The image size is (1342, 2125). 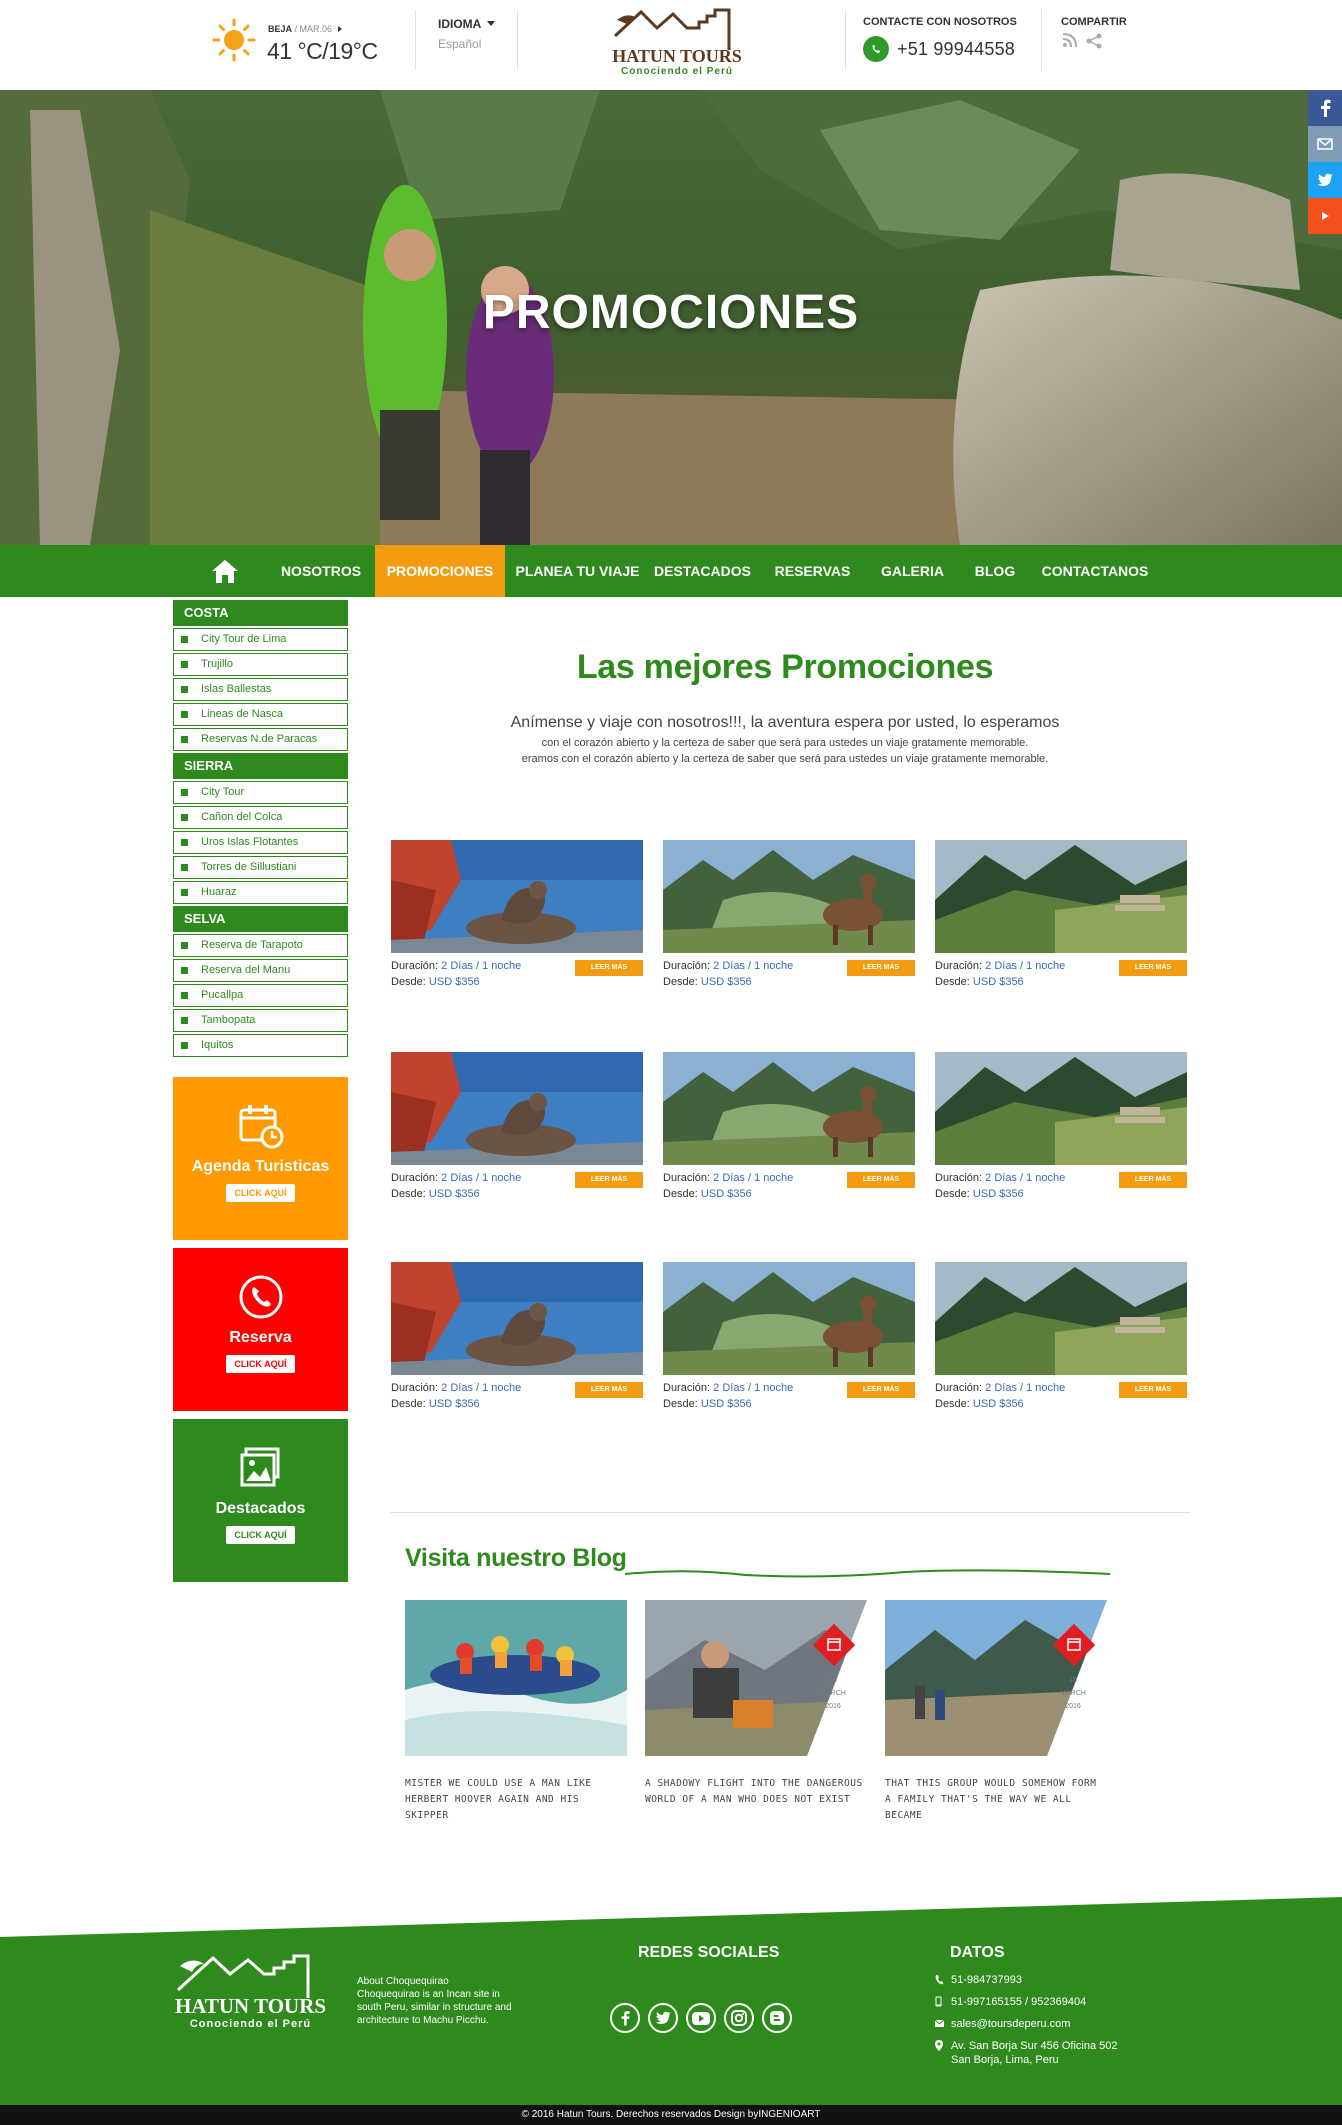 What do you see at coordinates (250, 1992) in the screenshot?
I see `footer-logo: HATUN TOURS Conociendo el Perú` at bounding box center [250, 1992].